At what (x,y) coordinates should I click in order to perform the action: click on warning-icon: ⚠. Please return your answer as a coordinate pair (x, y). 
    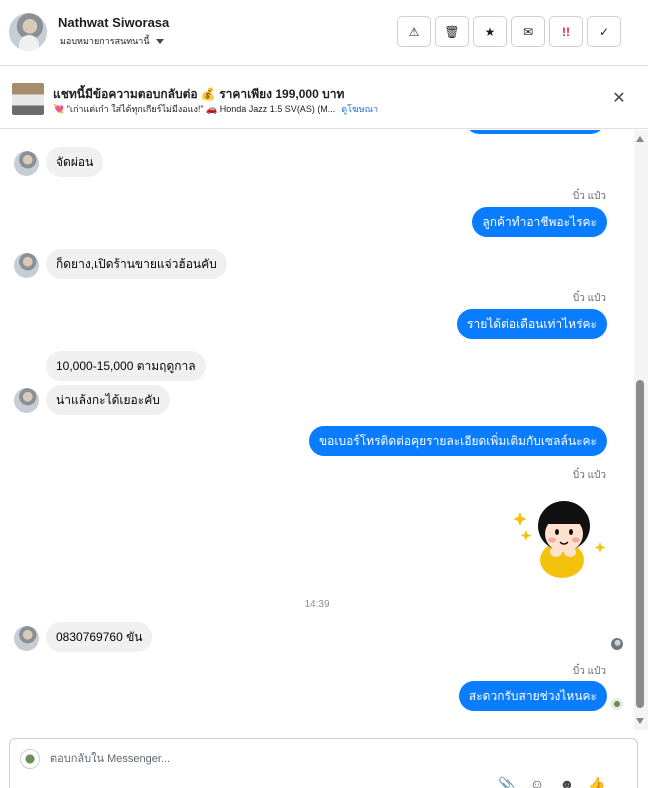
    Looking at the image, I should click on (414, 31).